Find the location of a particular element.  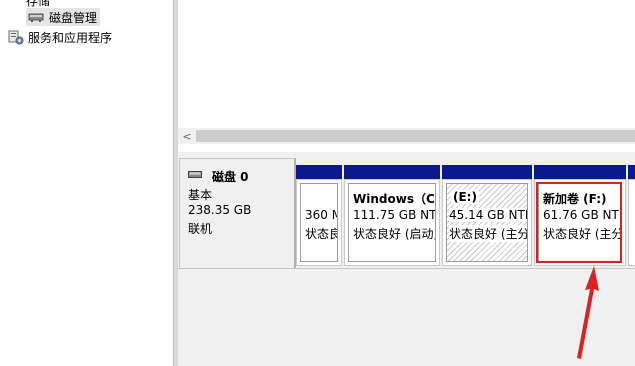

tree-item-disk-management-label: 磁盘管理 is located at coordinates (73, 17).